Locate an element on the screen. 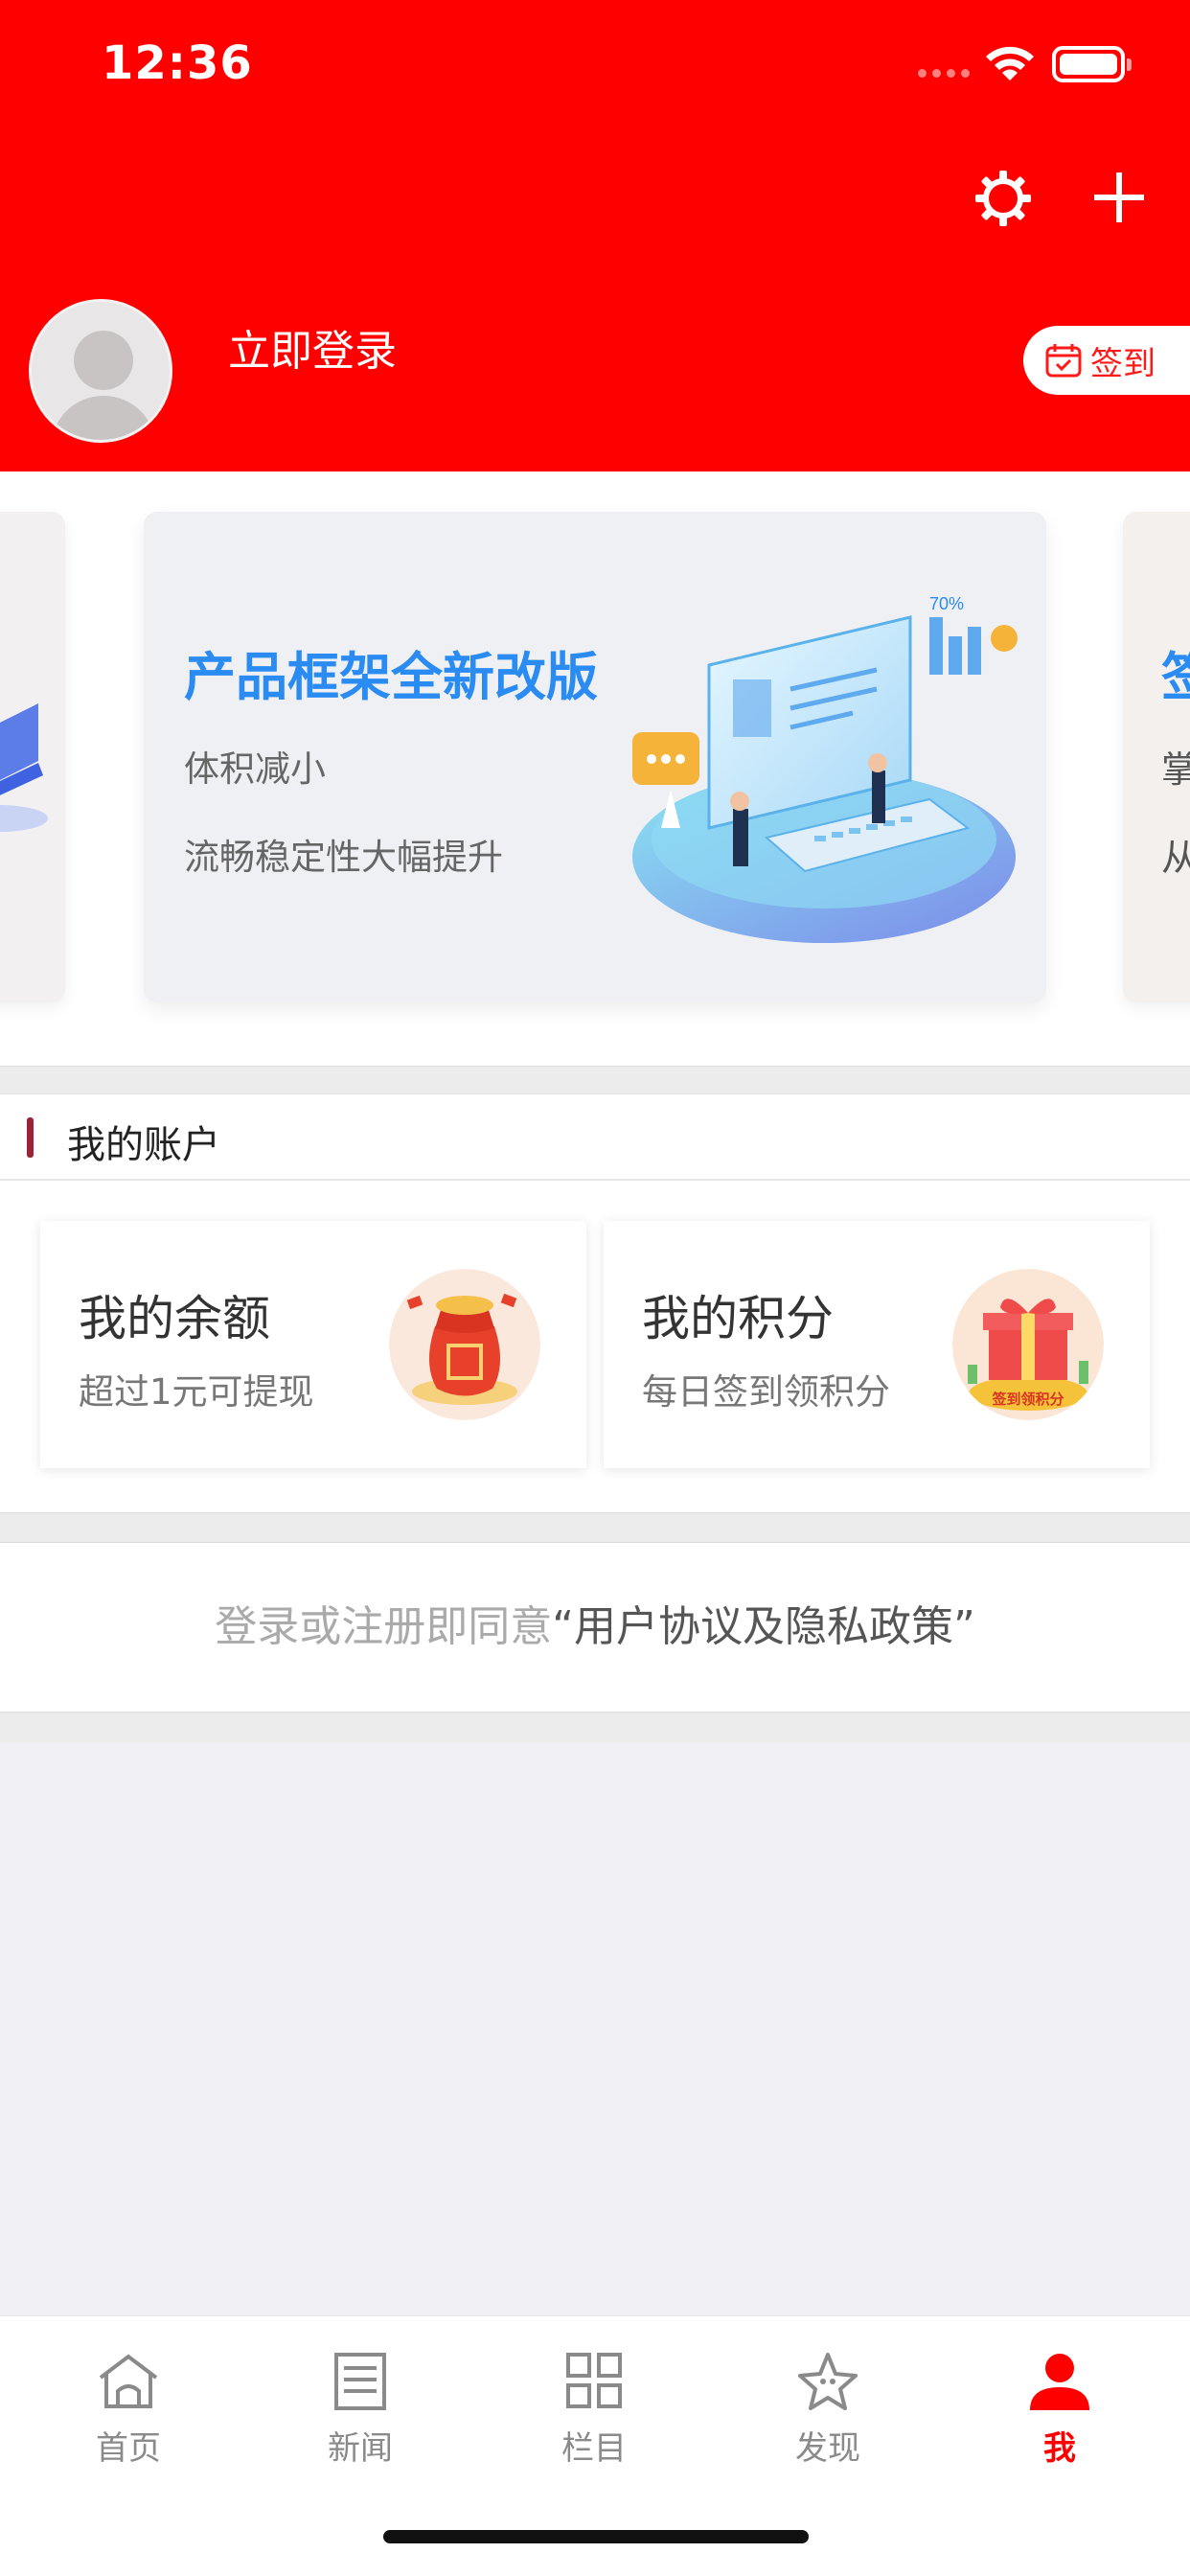  calendar-icon is located at coordinates (1064, 361).